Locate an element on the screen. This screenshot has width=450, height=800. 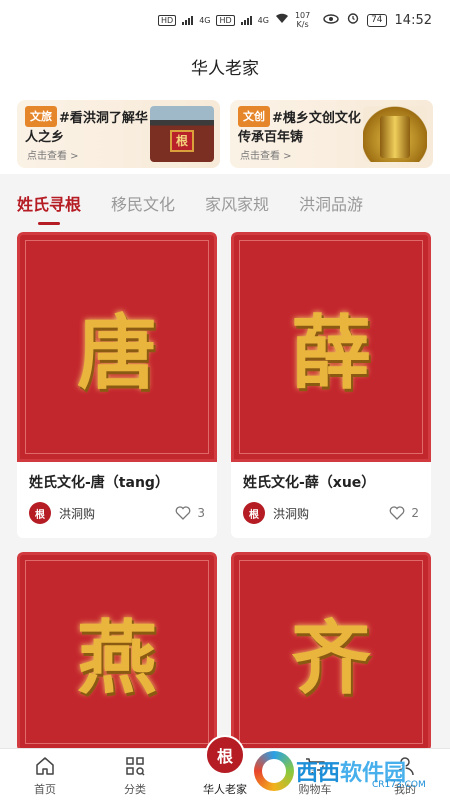
bronze-seal-thumbnail-icon is located at coordinates (395, 134).